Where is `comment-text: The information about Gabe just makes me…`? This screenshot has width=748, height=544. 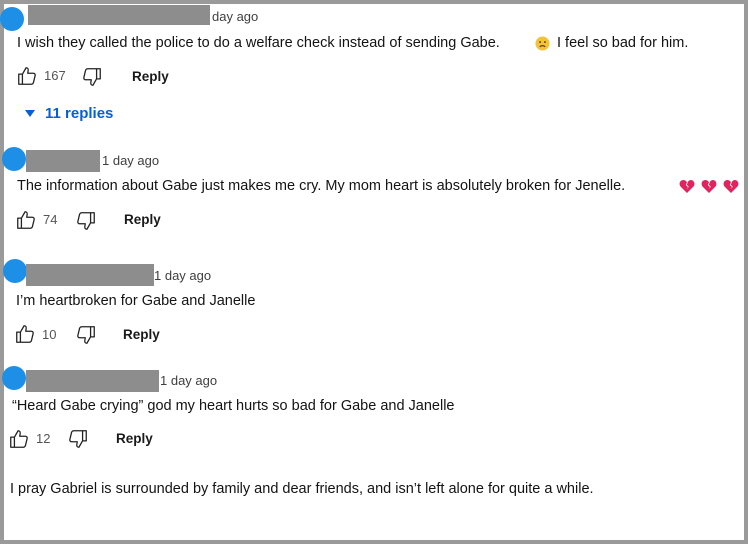
comment-text: The information about Gabe just makes me… is located at coordinates (321, 186).